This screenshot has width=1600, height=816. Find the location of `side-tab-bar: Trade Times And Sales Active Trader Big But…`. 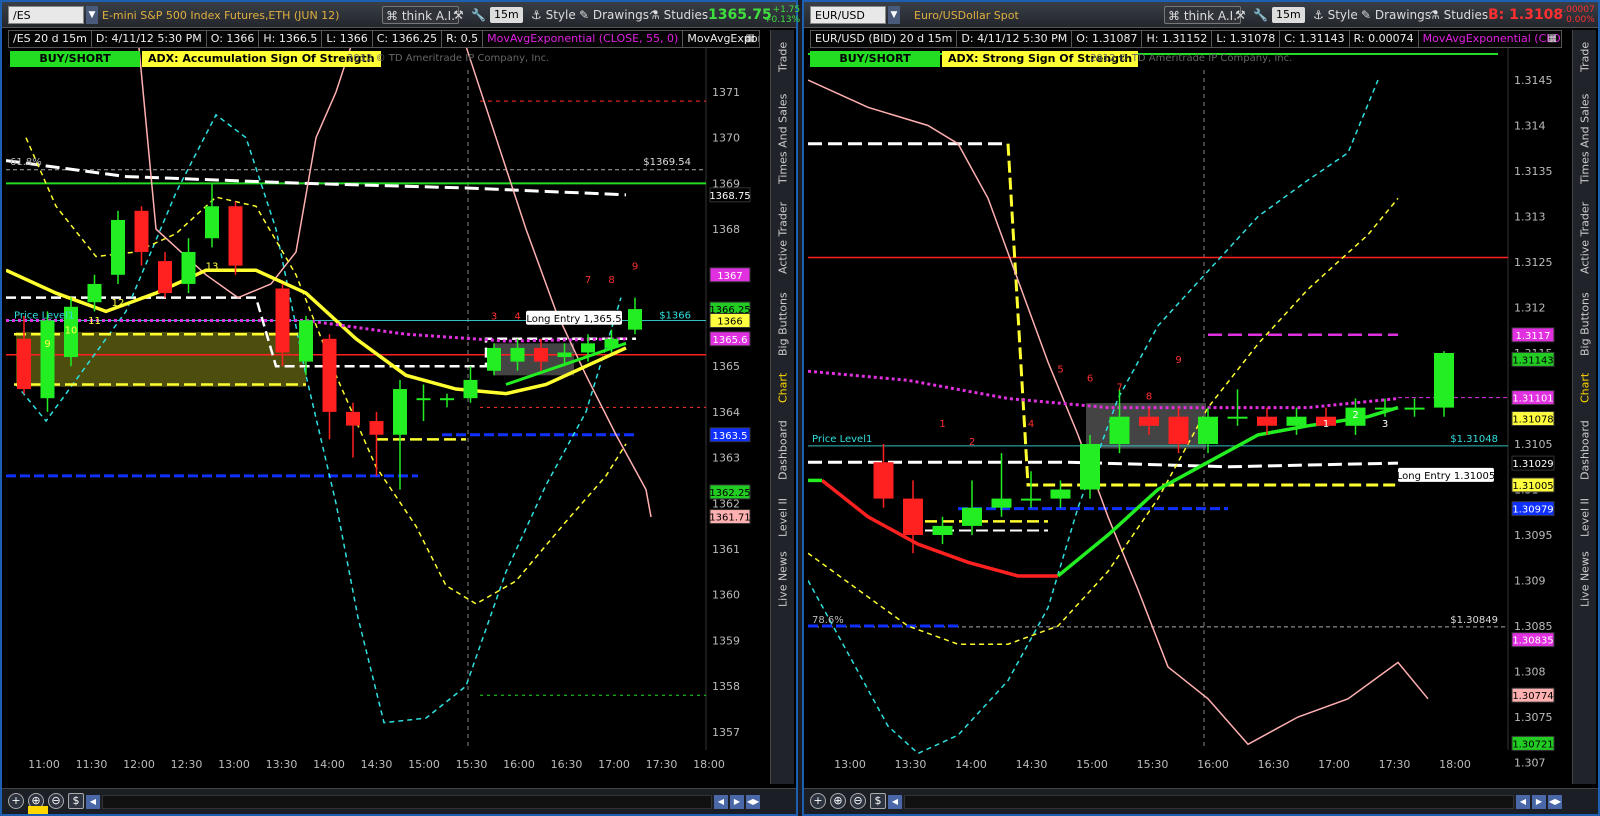

side-tab-bar: Trade Times And Sales Active Trader Big But… is located at coordinates (1584, 407).